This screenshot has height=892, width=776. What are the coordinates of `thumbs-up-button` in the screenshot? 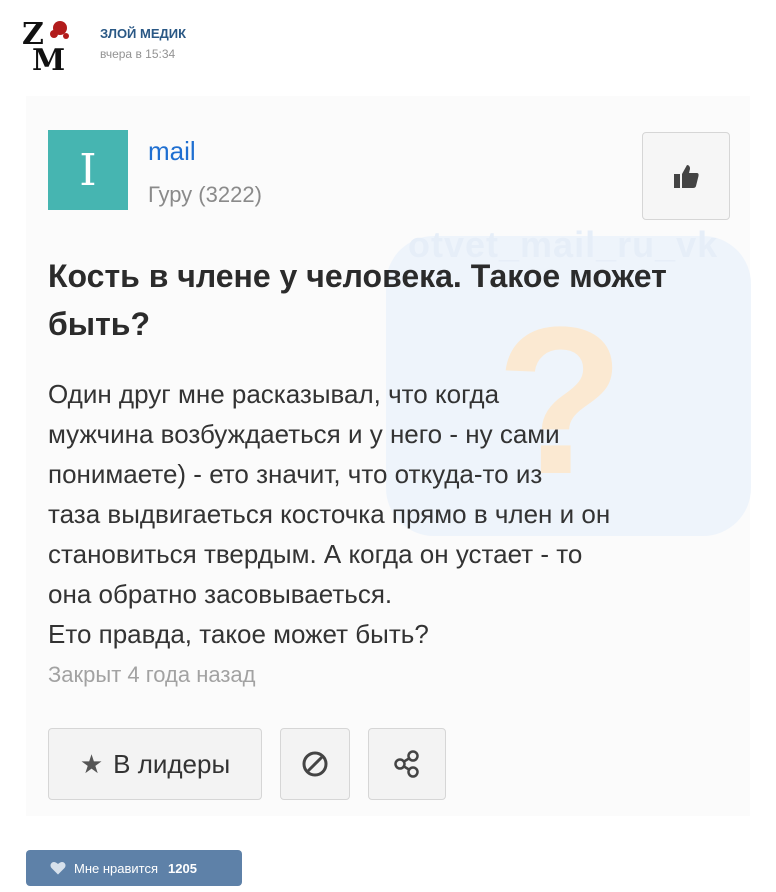 It's located at (686, 176).